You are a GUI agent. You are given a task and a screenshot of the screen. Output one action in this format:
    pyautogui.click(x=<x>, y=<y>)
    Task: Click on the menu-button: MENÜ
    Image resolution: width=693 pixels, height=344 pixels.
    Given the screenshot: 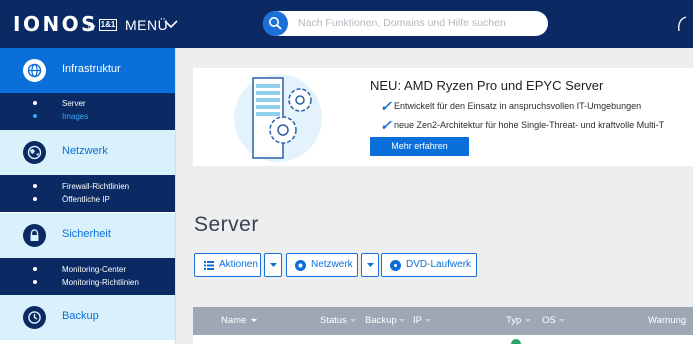 What is the action you would take?
    pyautogui.click(x=146, y=25)
    